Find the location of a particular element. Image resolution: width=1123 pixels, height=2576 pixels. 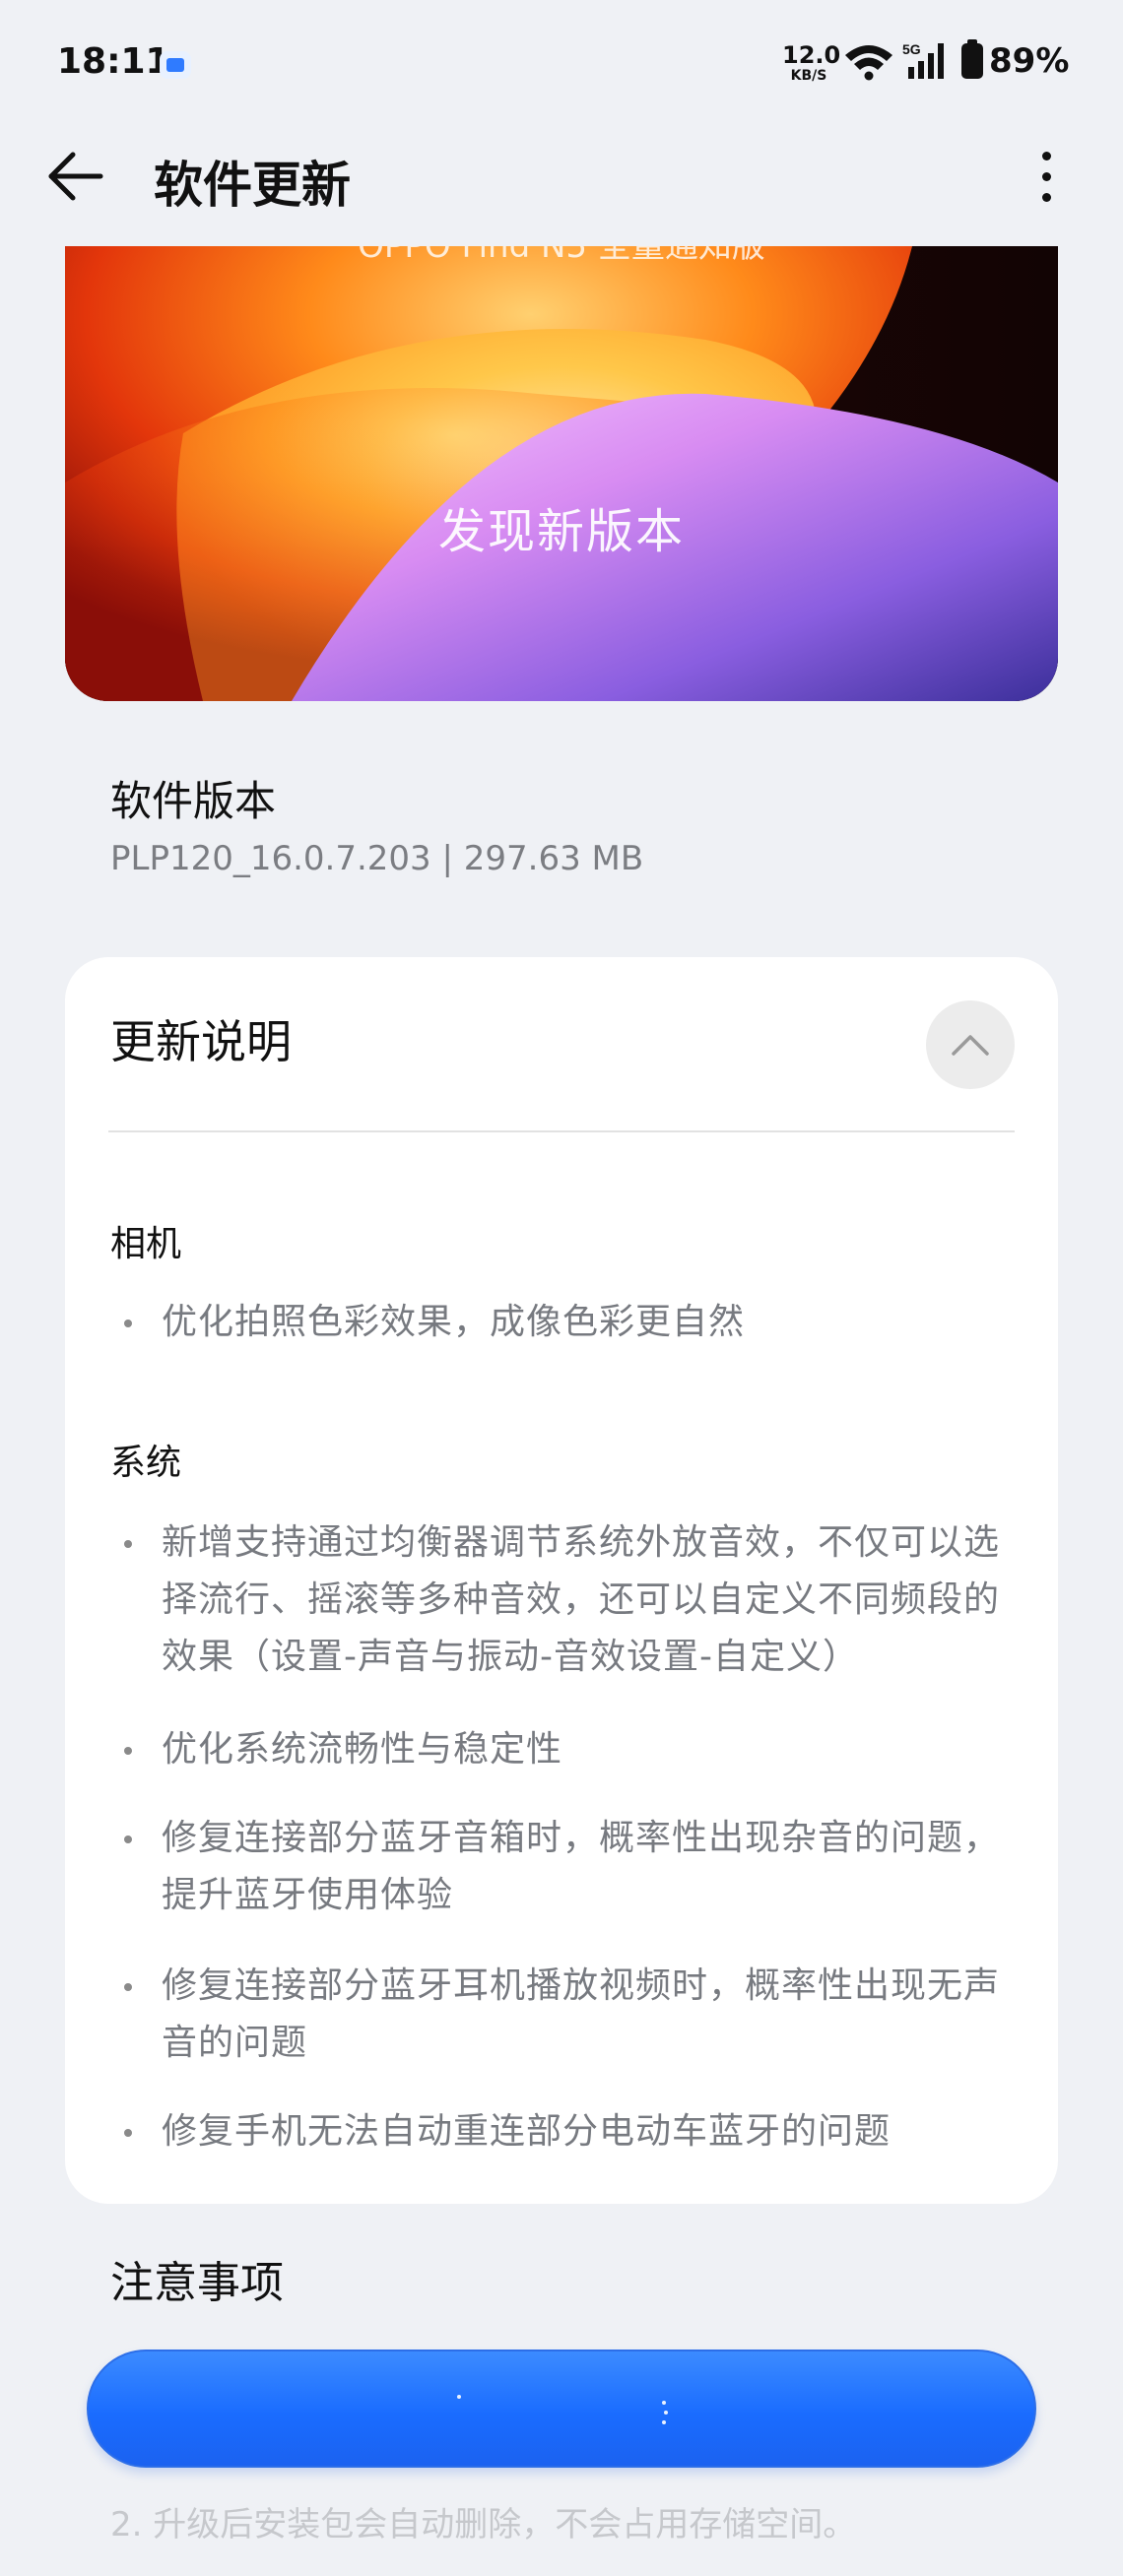

hero-title: 发现新版本 is located at coordinates (561, 531).